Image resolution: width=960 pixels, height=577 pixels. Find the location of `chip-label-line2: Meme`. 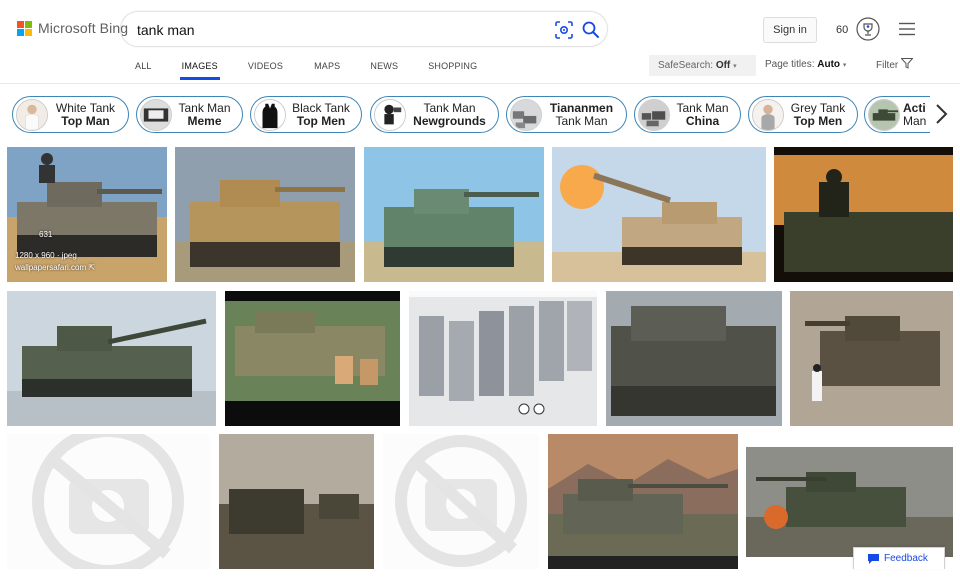

chip-label-line2: Meme is located at coordinates (204, 120).